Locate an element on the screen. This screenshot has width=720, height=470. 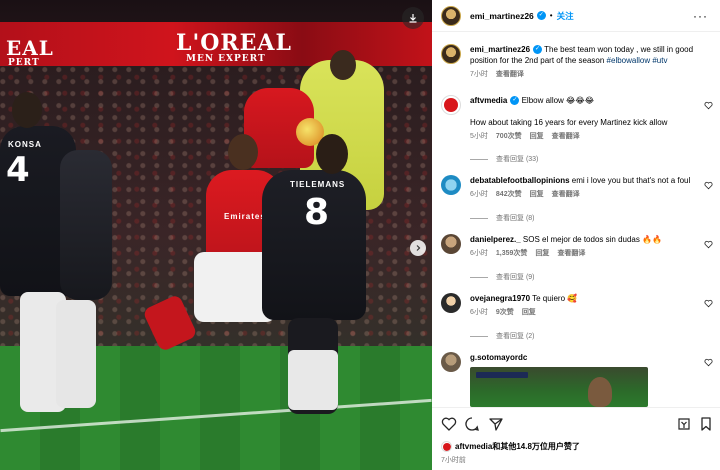
view-replies-button: 查看回复 (9) is located at coordinates (502, 277).